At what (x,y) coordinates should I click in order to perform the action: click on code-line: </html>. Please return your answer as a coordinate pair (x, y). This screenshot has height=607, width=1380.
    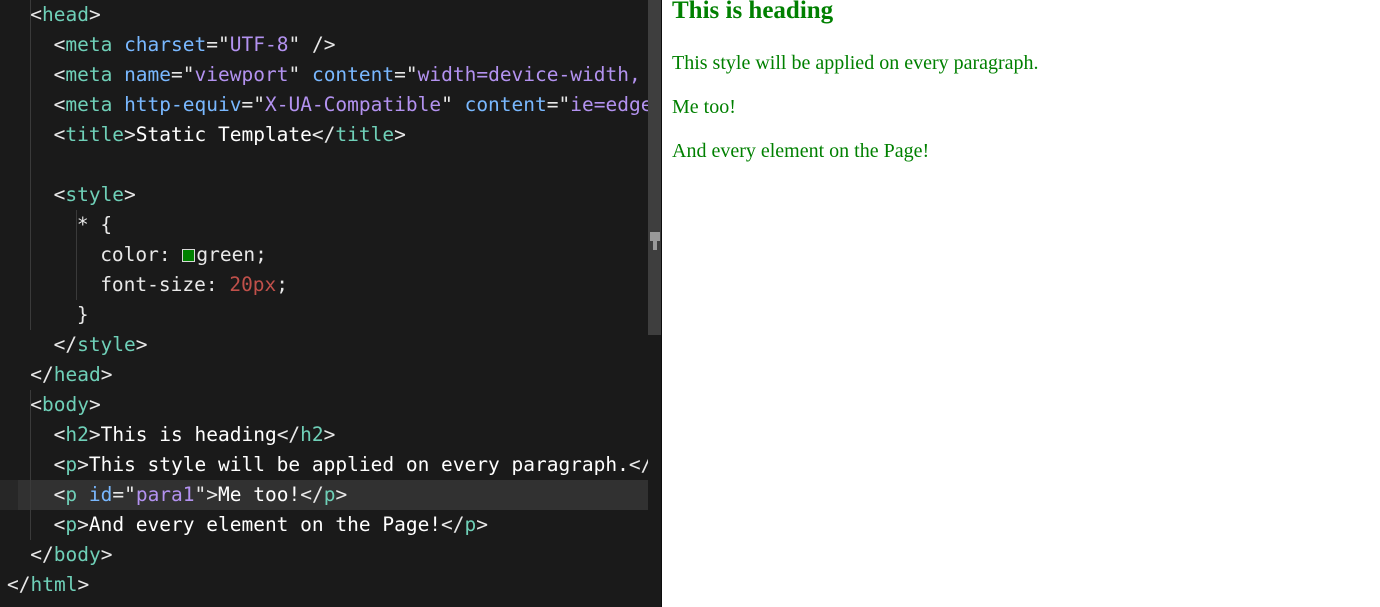
    Looking at the image, I should click on (331, 585).